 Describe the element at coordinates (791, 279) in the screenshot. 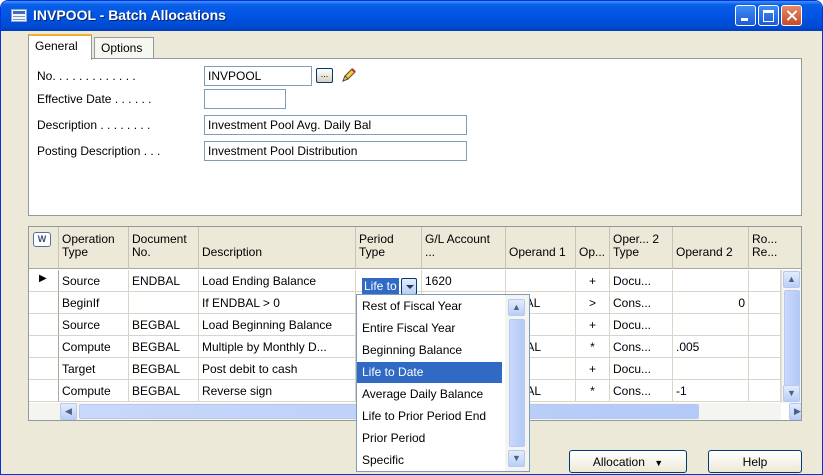

I see `scroll-up-icon: ▲` at that location.